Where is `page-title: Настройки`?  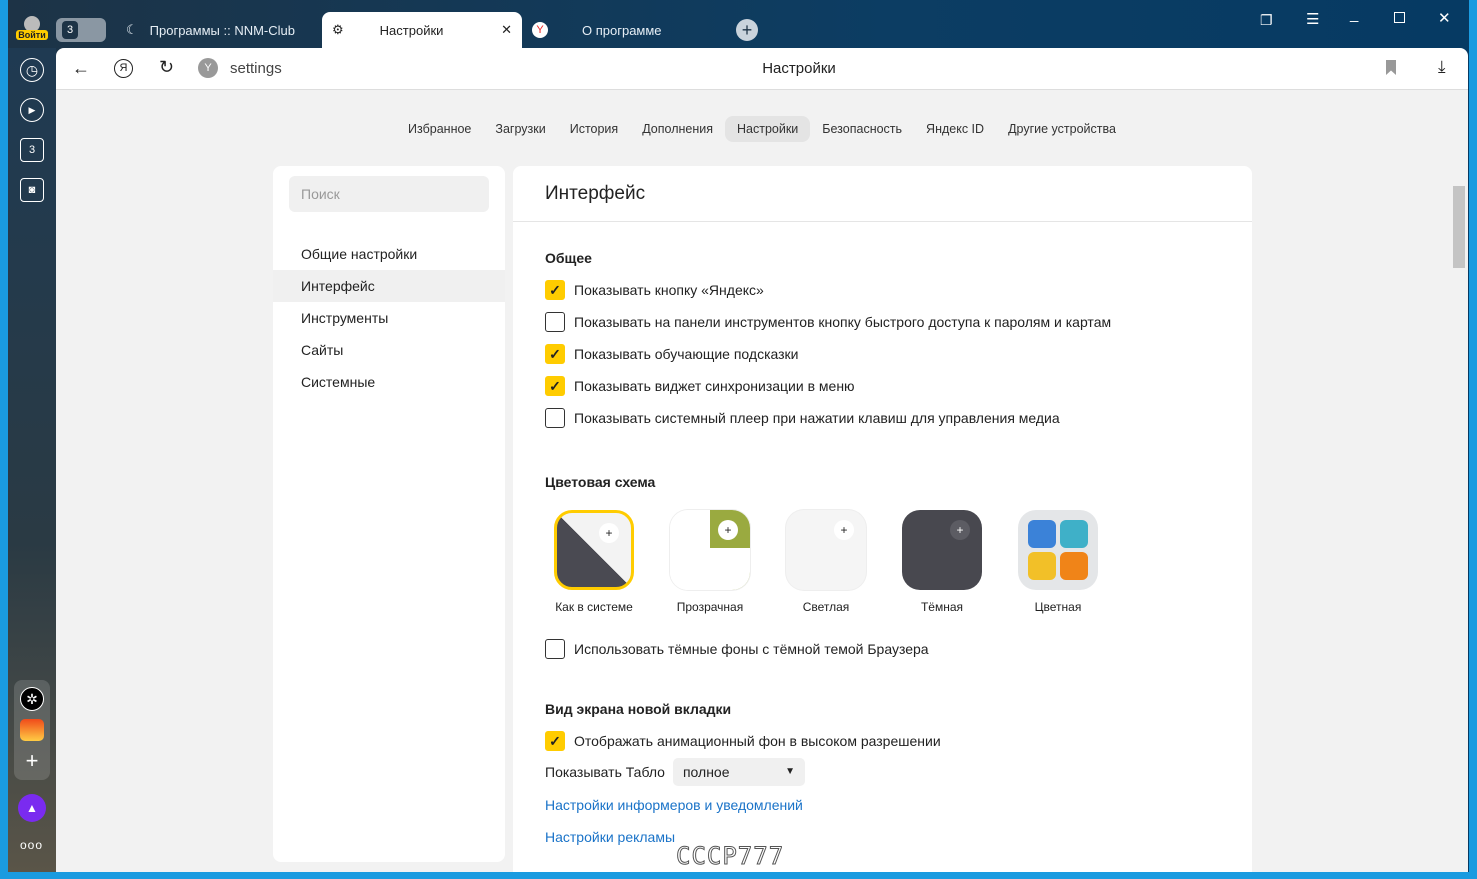
page-title: Настройки is located at coordinates (799, 68).